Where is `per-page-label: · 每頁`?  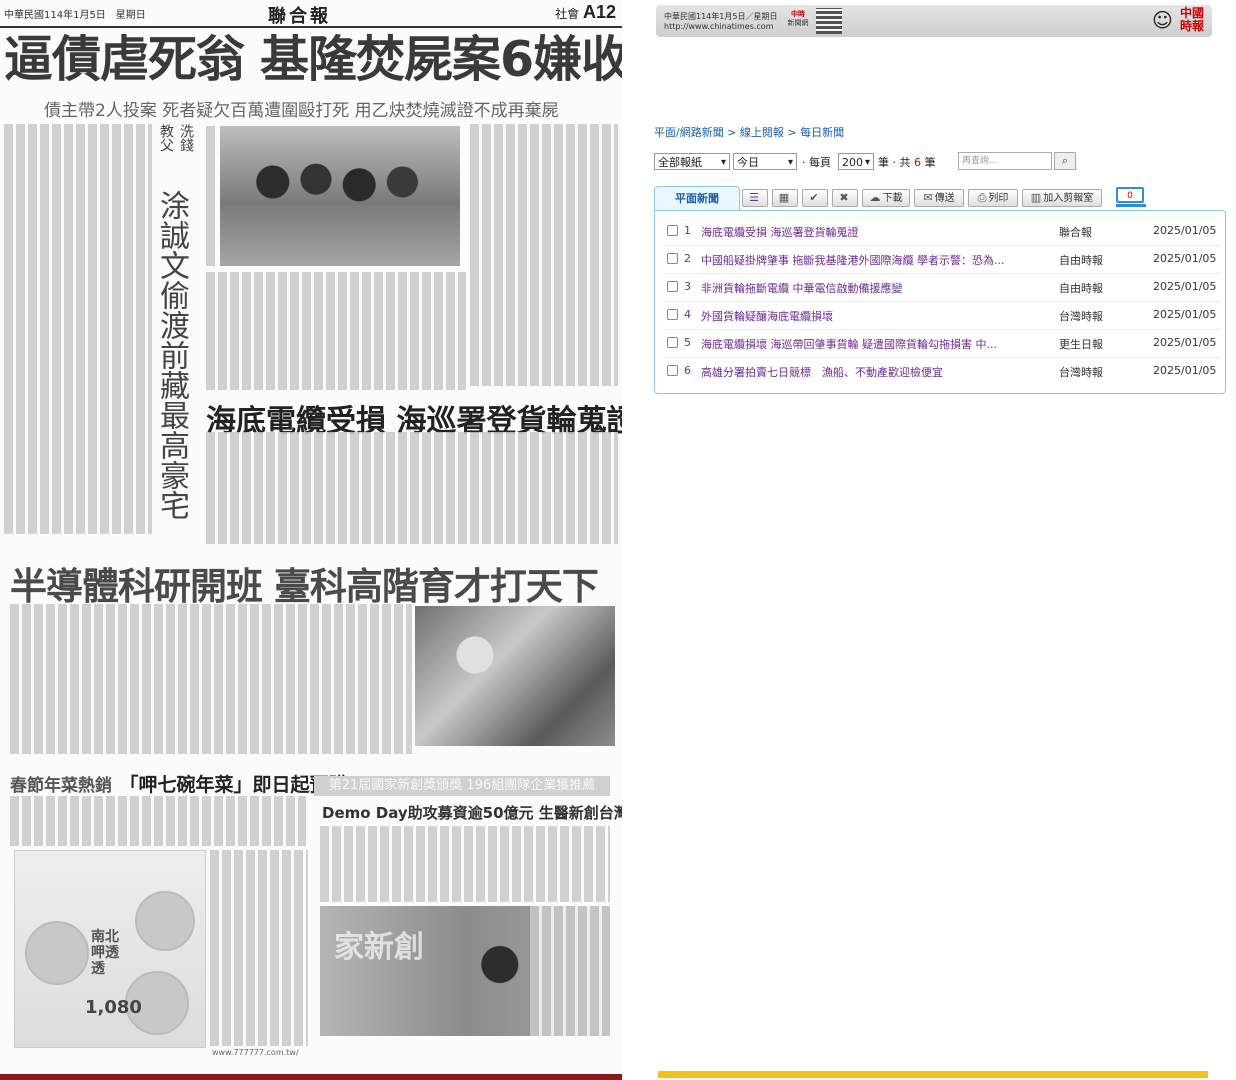
per-page-label: · 每頁 is located at coordinates (816, 162).